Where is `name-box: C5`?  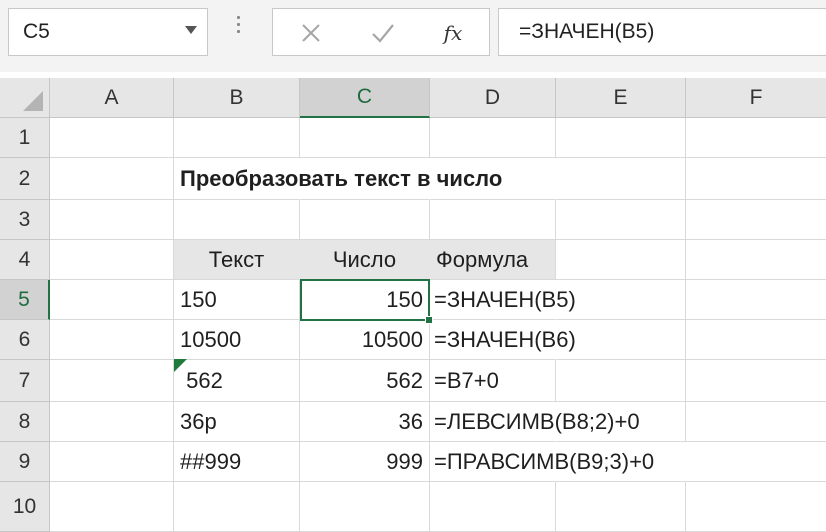
name-box: C5 is located at coordinates (108, 32).